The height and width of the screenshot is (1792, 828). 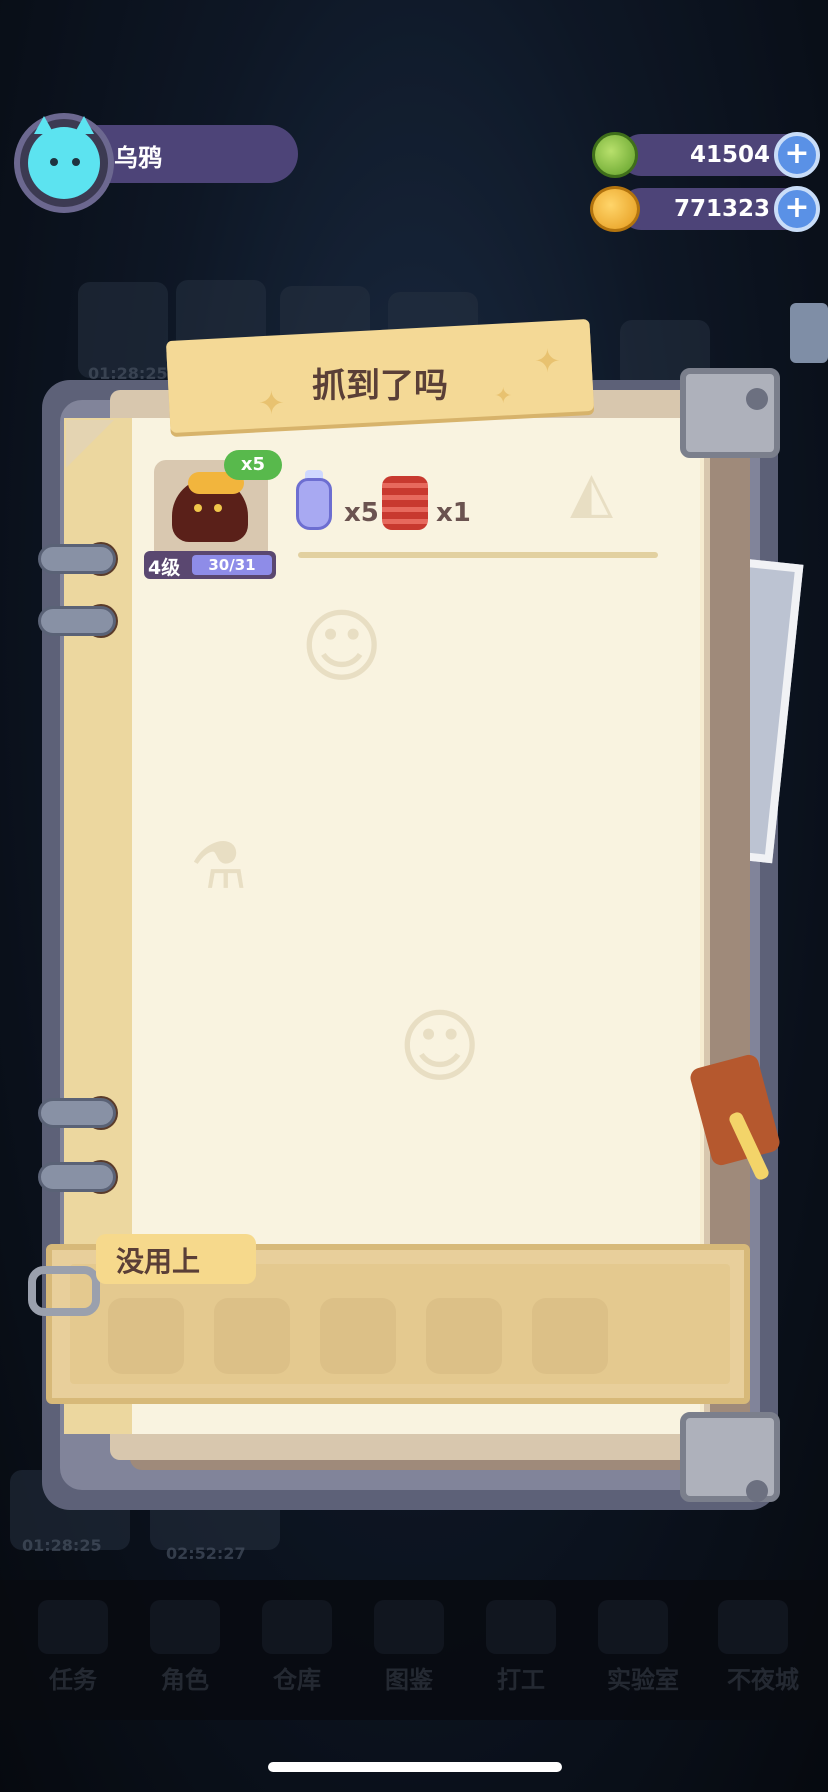 What do you see at coordinates (64, 1291) in the screenshot?
I see `paper-clip-icon` at bounding box center [64, 1291].